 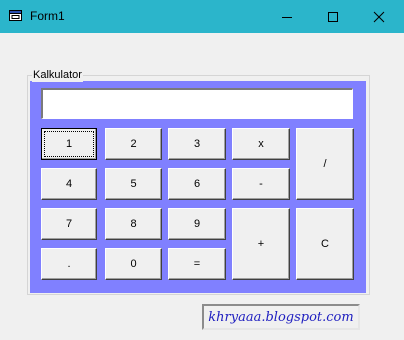 I want to click on multiply-button: x, so click(x=261, y=144).